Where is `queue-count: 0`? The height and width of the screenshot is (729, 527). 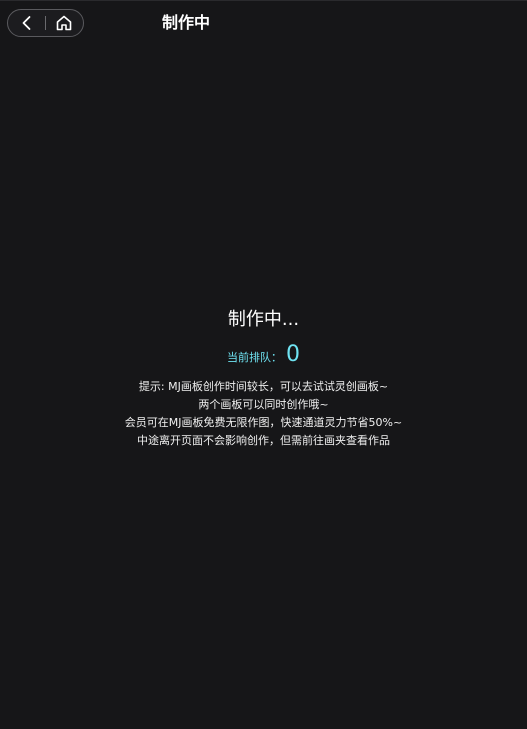 queue-count: 0 is located at coordinates (293, 354).